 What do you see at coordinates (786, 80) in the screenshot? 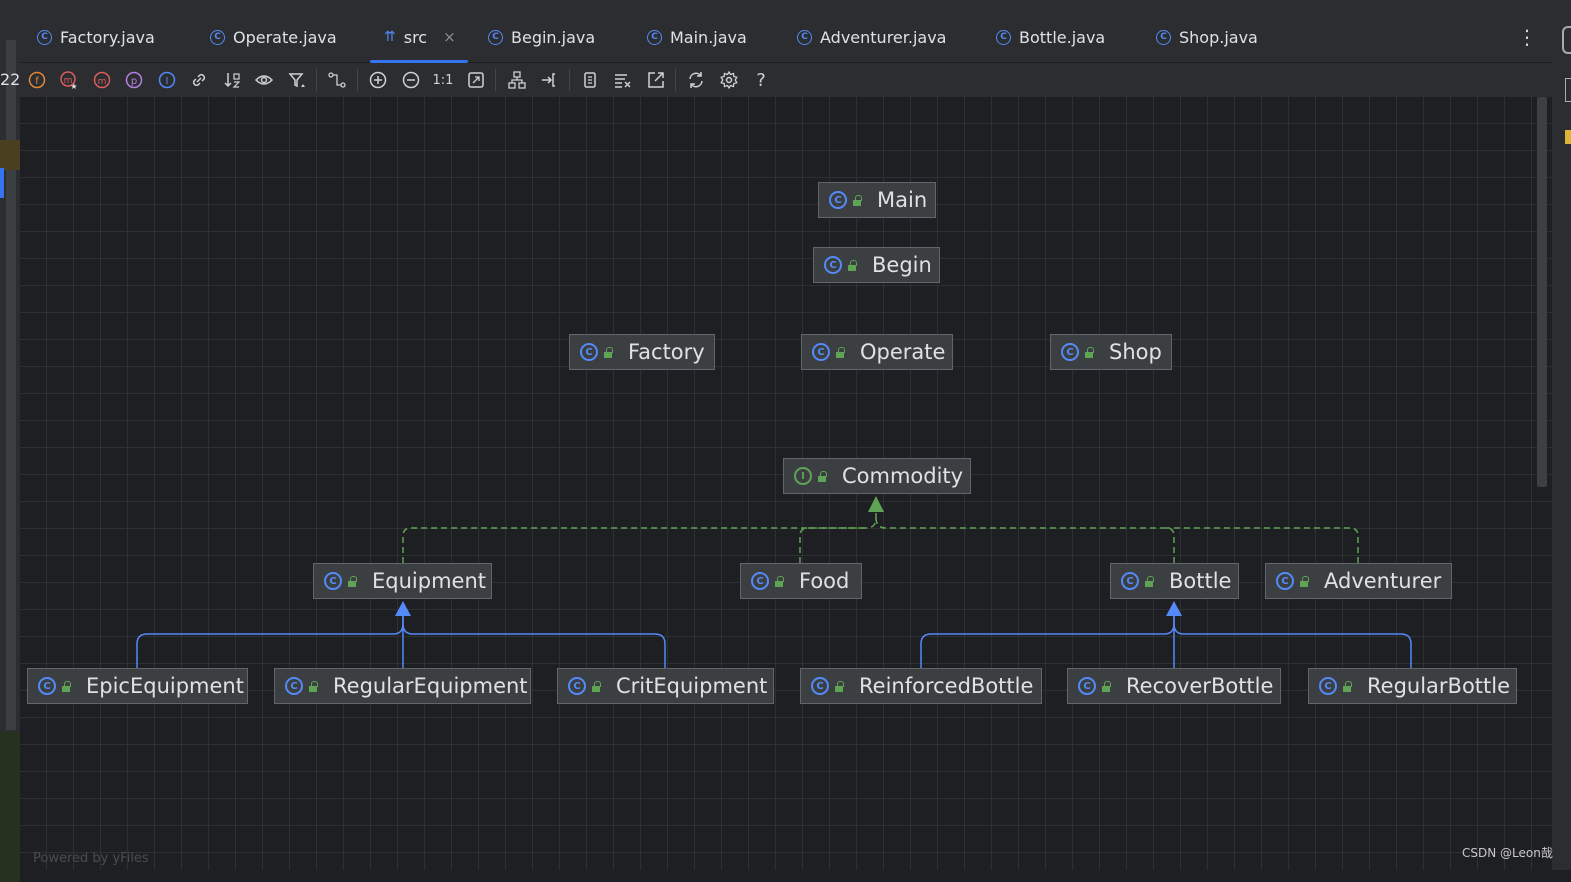
I see `diagram-toolbar: f m ★ m p I 1:1 ?` at bounding box center [786, 80].